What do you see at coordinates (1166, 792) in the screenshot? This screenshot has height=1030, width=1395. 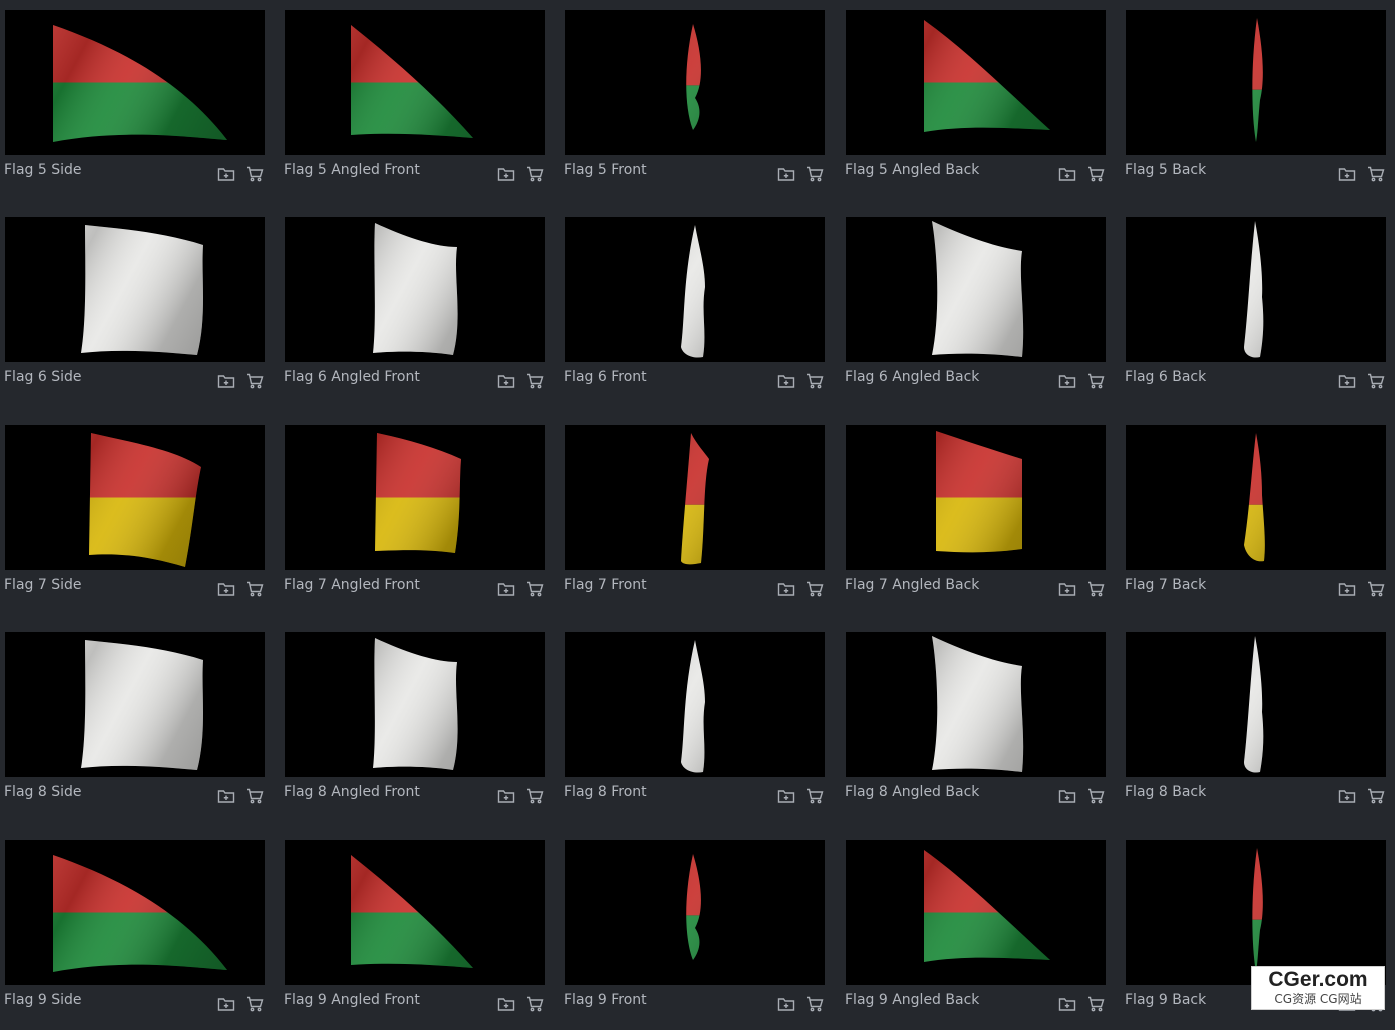 I see `asset-title: Flag 8 Back` at bounding box center [1166, 792].